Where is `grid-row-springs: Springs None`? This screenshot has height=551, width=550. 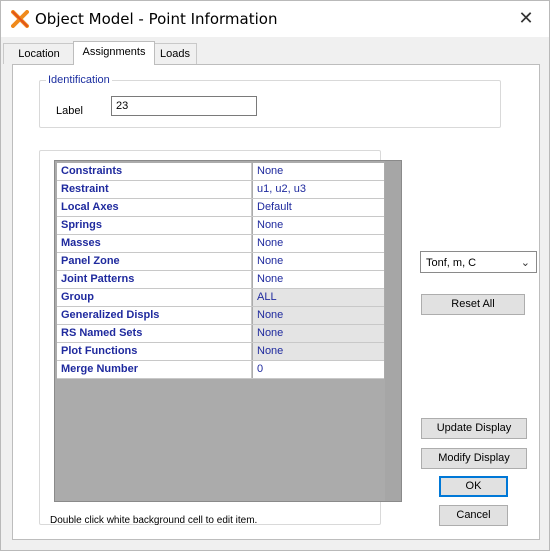
grid-row-springs: Springs None is located at coordinates (220, 226).